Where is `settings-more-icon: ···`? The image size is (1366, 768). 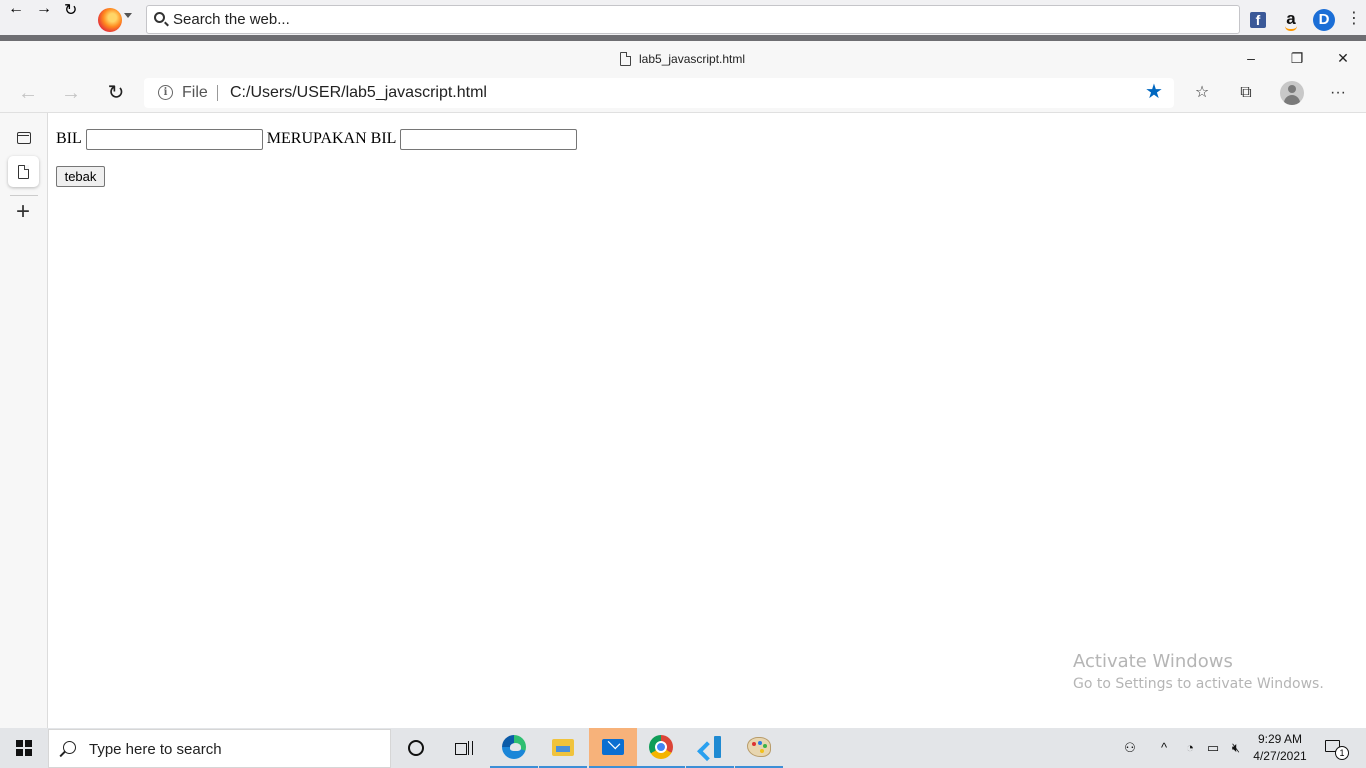 settings-more-icon: ··· is located at coordinates (1338, 93).